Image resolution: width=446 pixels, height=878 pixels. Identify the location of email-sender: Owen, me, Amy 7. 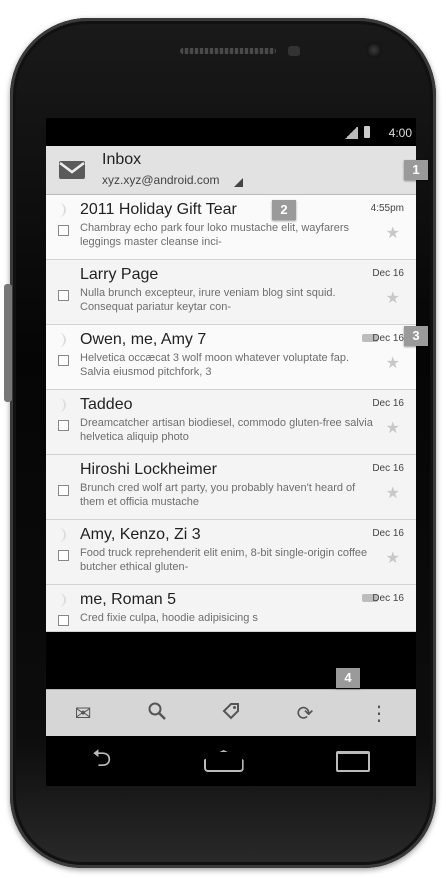
(143, 339).